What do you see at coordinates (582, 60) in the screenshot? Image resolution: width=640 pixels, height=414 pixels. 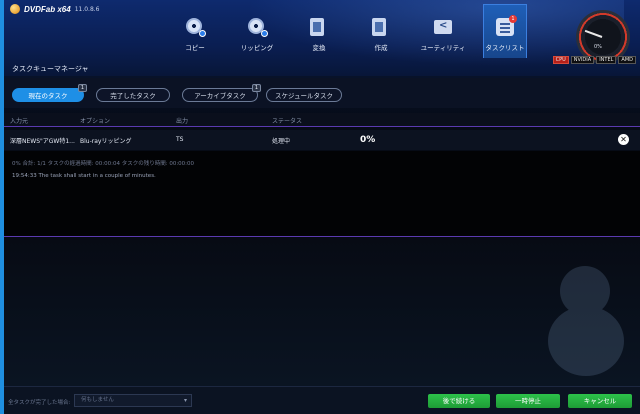 I see `nvidia-badge: NVIDIA` at bounding box center [582, 60].